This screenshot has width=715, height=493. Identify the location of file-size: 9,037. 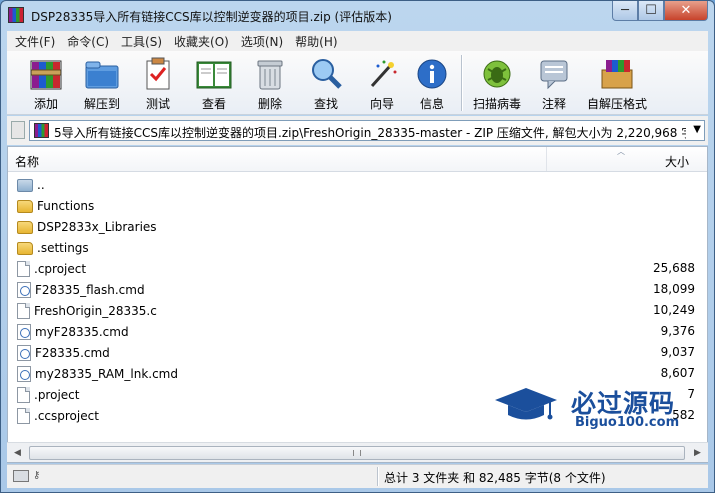
(677, 352).